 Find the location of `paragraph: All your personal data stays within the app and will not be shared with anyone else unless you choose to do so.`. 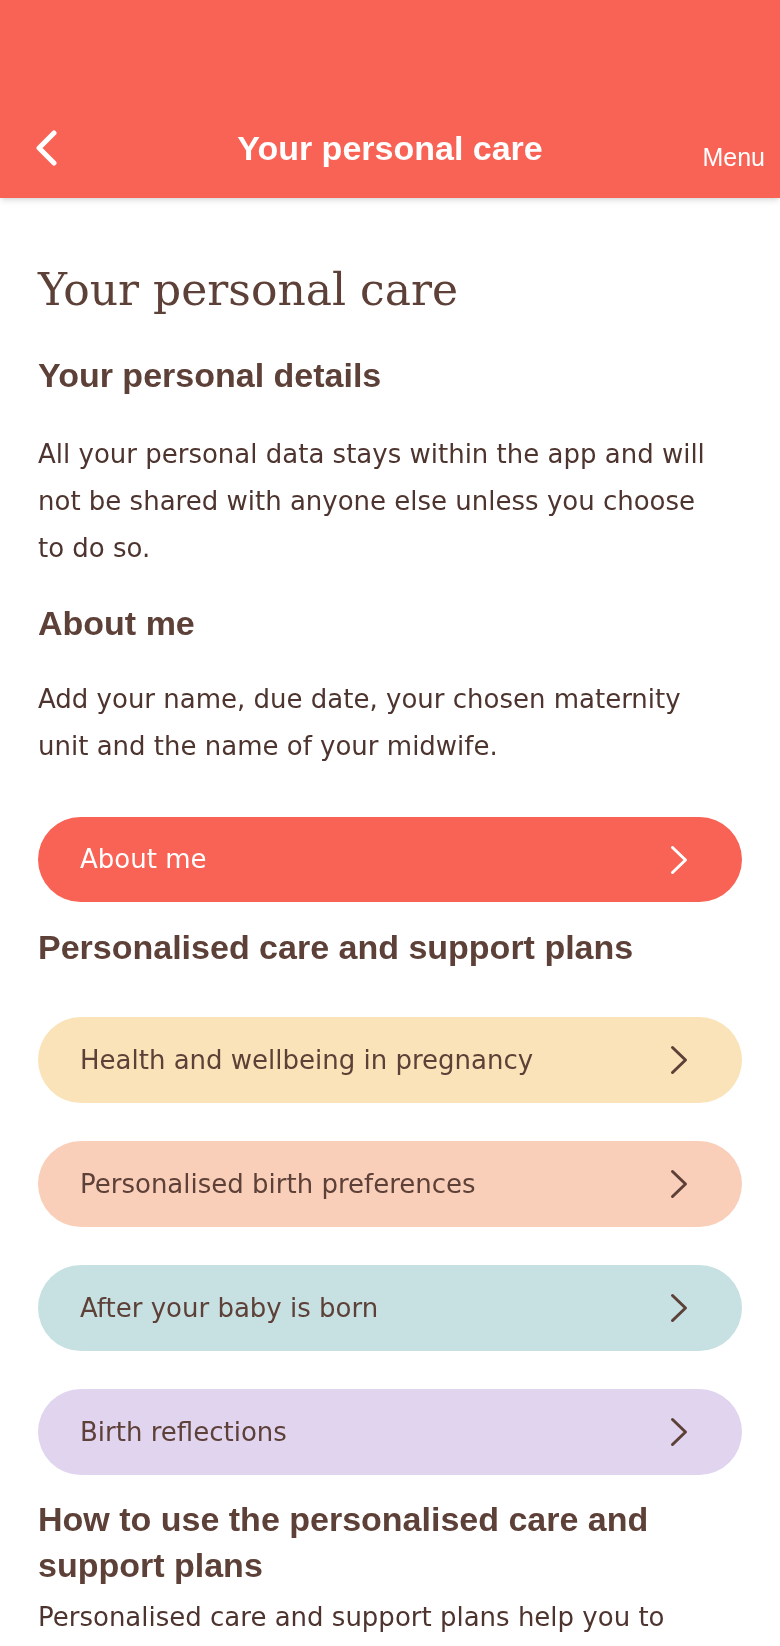

paragraph: All your personal data stays within the app and will not be shared with anyone else unless you choose to do so. is located at coordinates (372, 501).